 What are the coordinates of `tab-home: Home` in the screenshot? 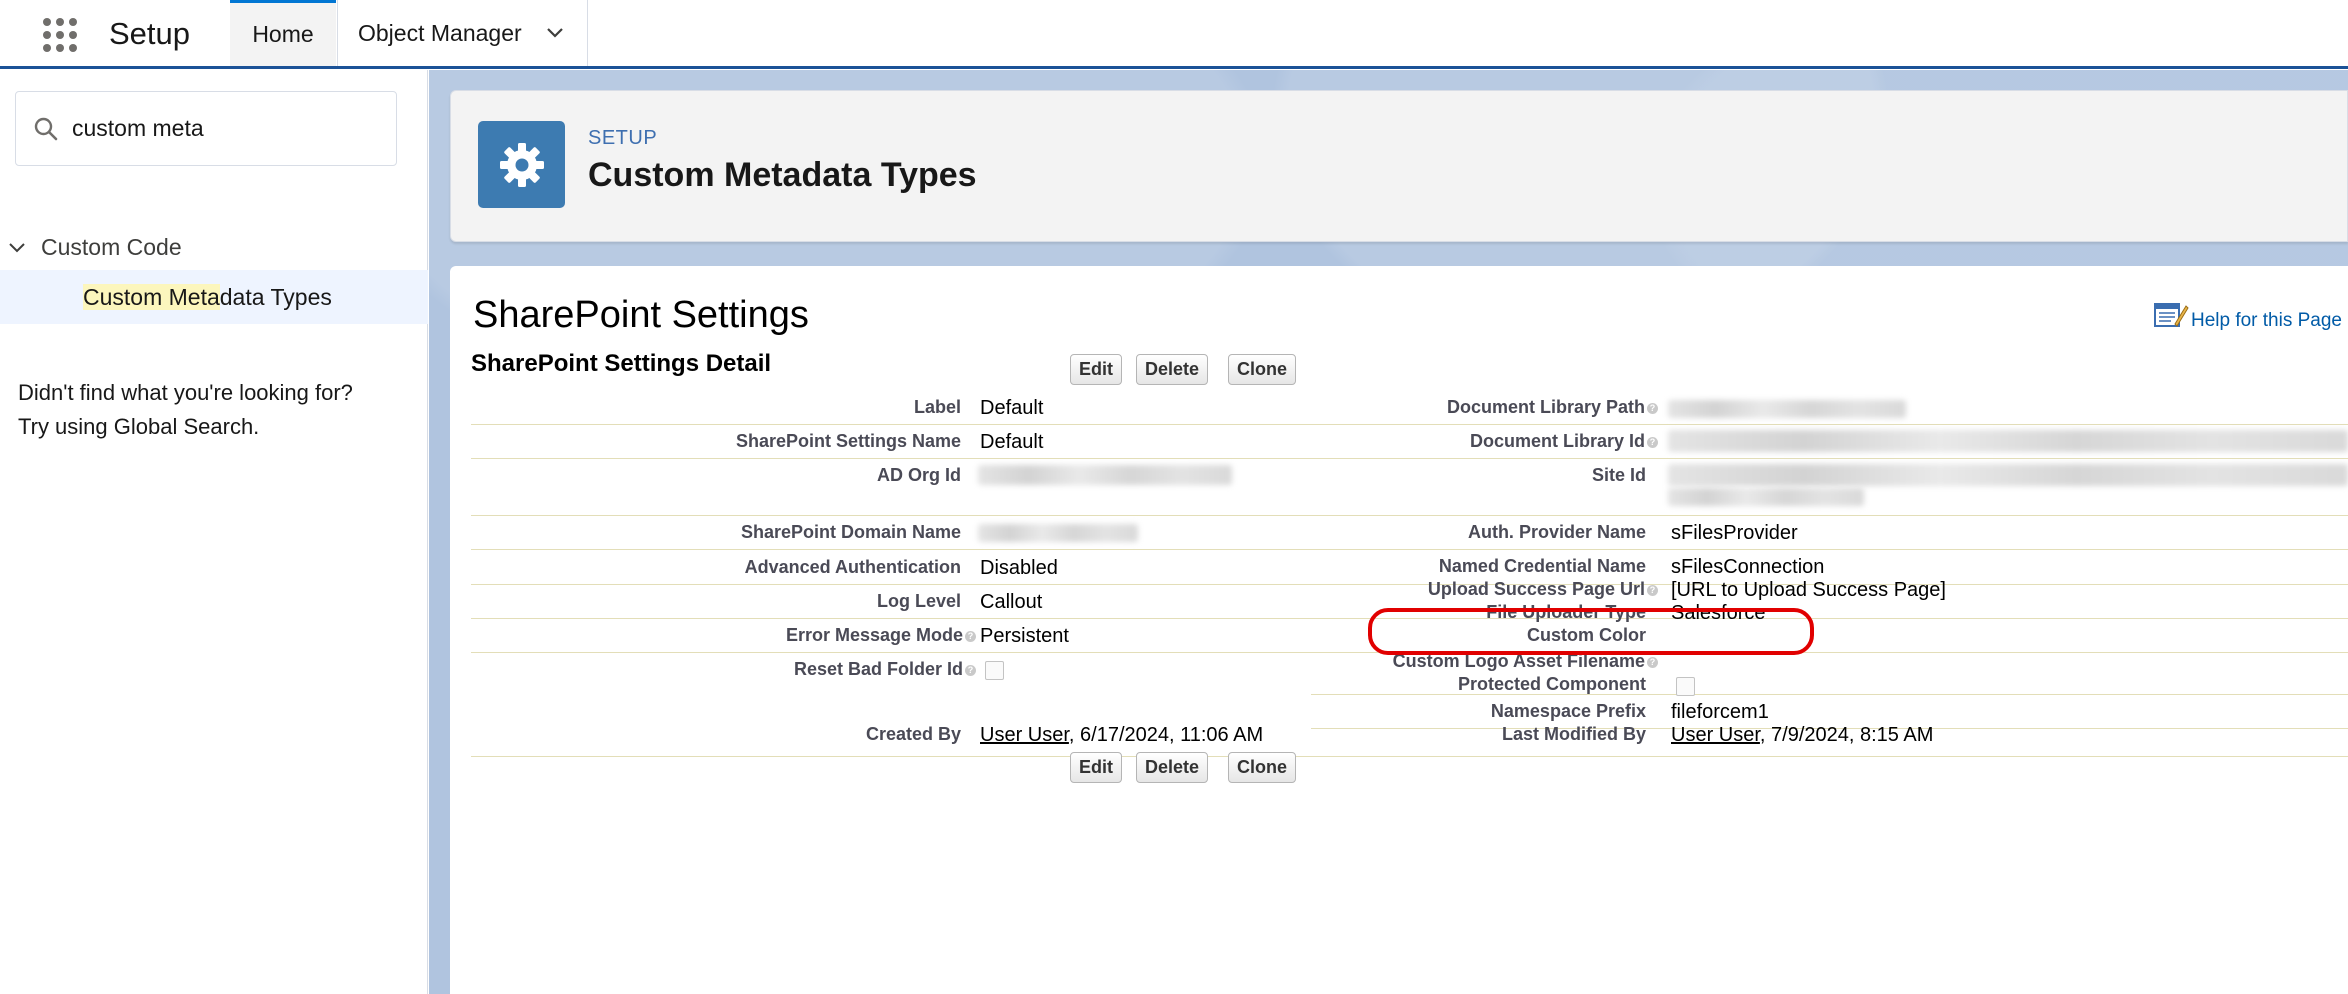 It's located at (283, 33).